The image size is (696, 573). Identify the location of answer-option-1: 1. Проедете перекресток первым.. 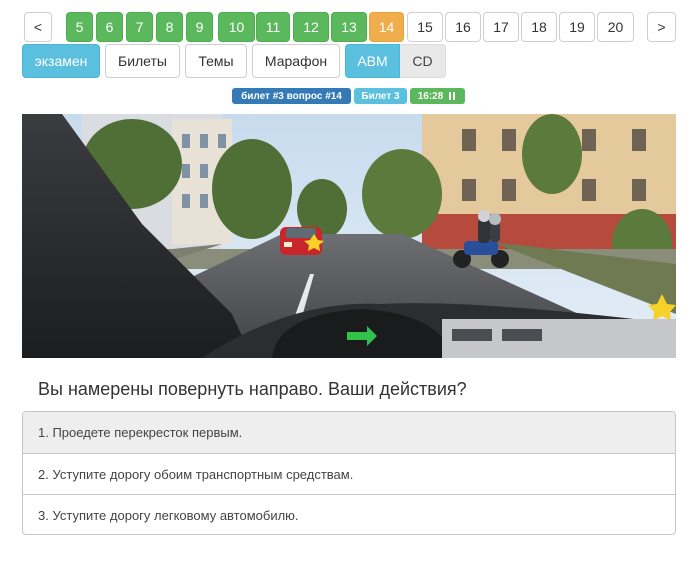
(349, 432).